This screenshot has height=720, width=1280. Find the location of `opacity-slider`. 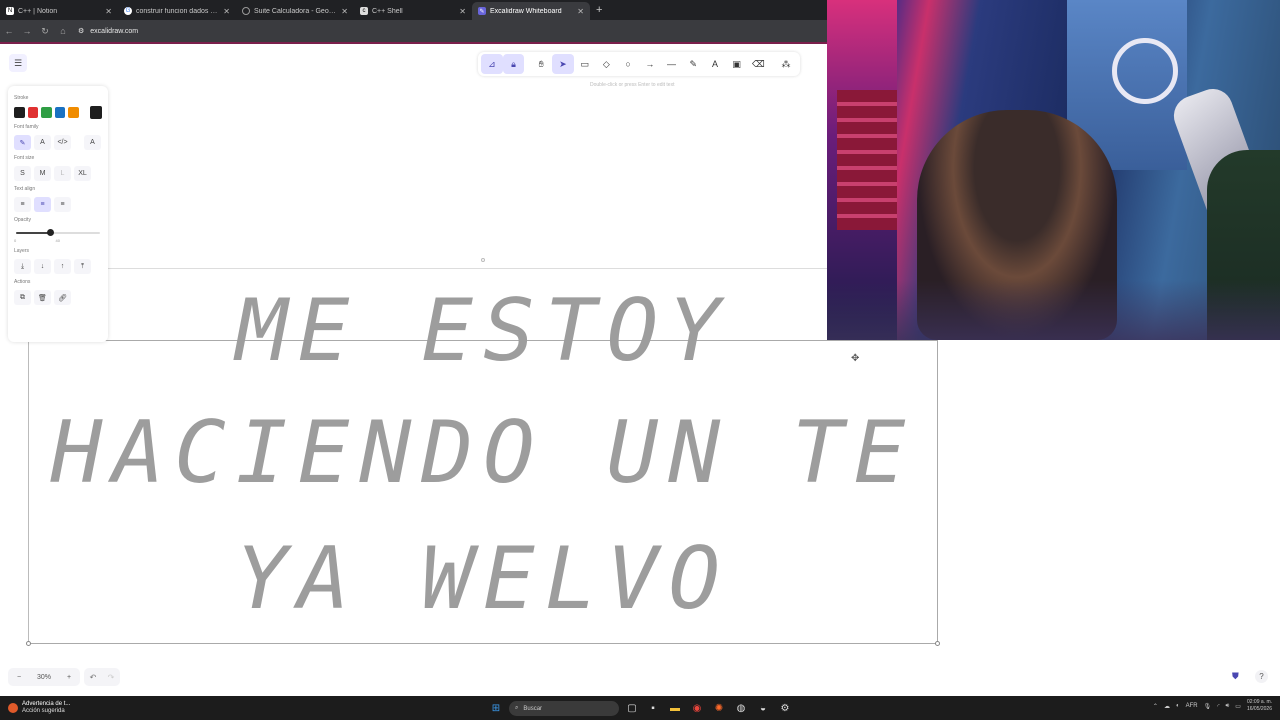

opacity-slider is located at coordinates (58, 233).